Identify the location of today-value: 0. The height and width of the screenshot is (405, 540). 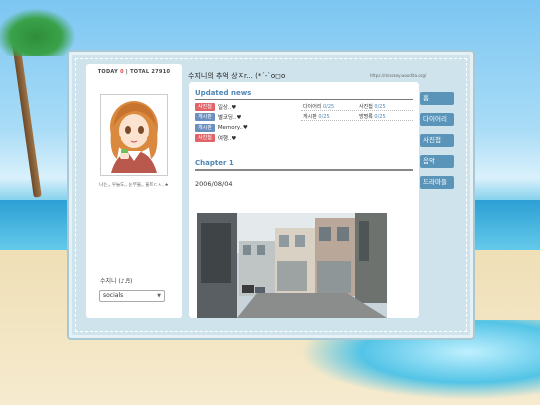
(122, 72).